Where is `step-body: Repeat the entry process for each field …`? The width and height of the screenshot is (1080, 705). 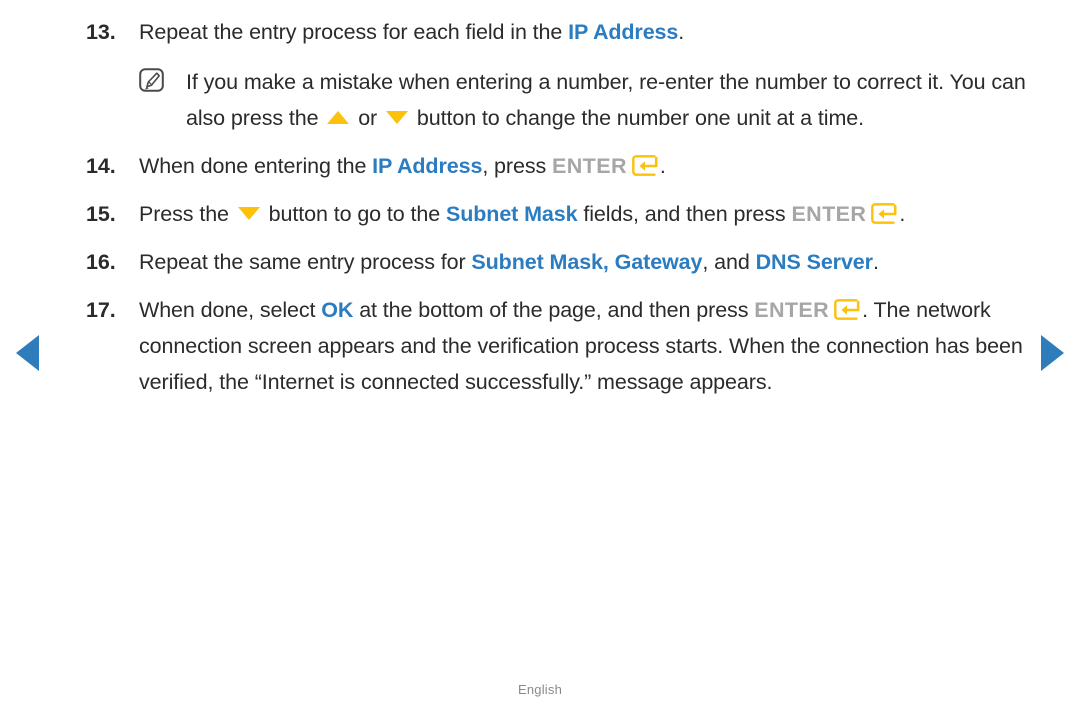
step-body: Repeat the entry process for each field … is located at coordinates (411, 32).